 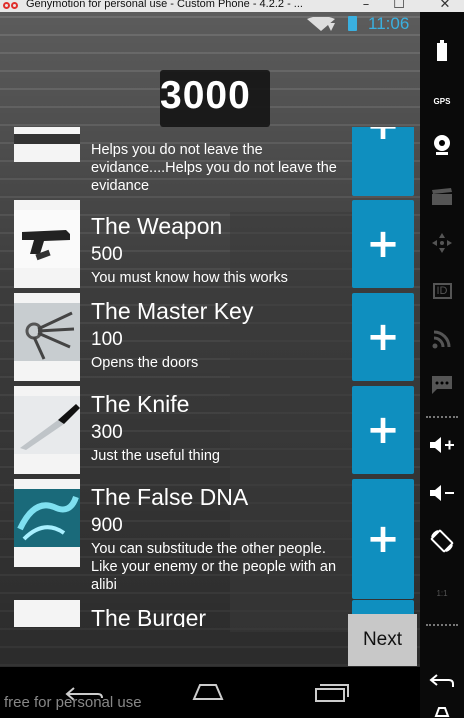 What do you see at coordinates (170, 497) in the screenshot?
I see `item-name: The False DNA` at bounding box center [170, 497].